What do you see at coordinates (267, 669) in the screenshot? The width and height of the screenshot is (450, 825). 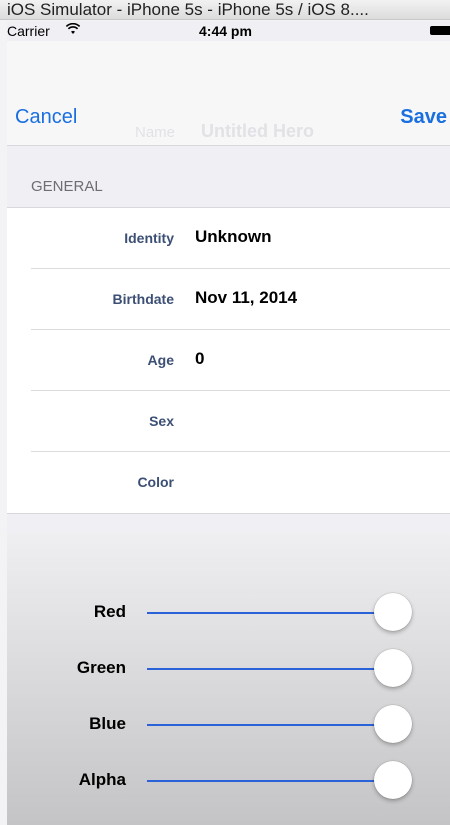 I see `green-slider-track` at bounding box center [267, 669].